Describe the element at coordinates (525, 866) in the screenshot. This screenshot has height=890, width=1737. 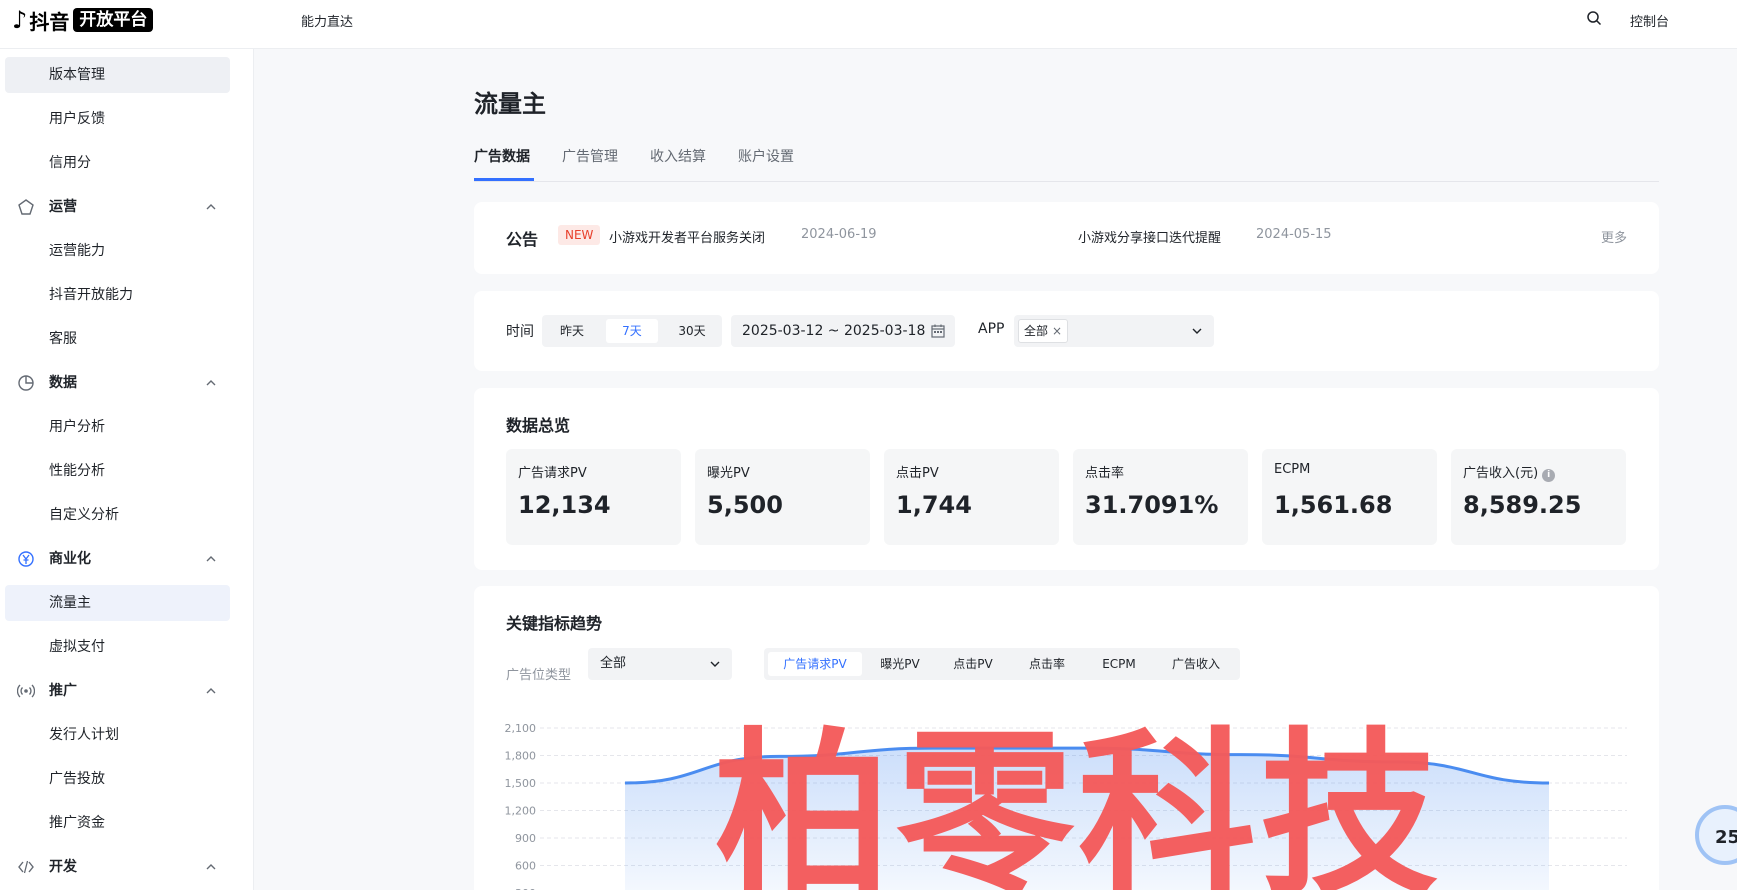
I see `y-tick-label: 600` at that location.